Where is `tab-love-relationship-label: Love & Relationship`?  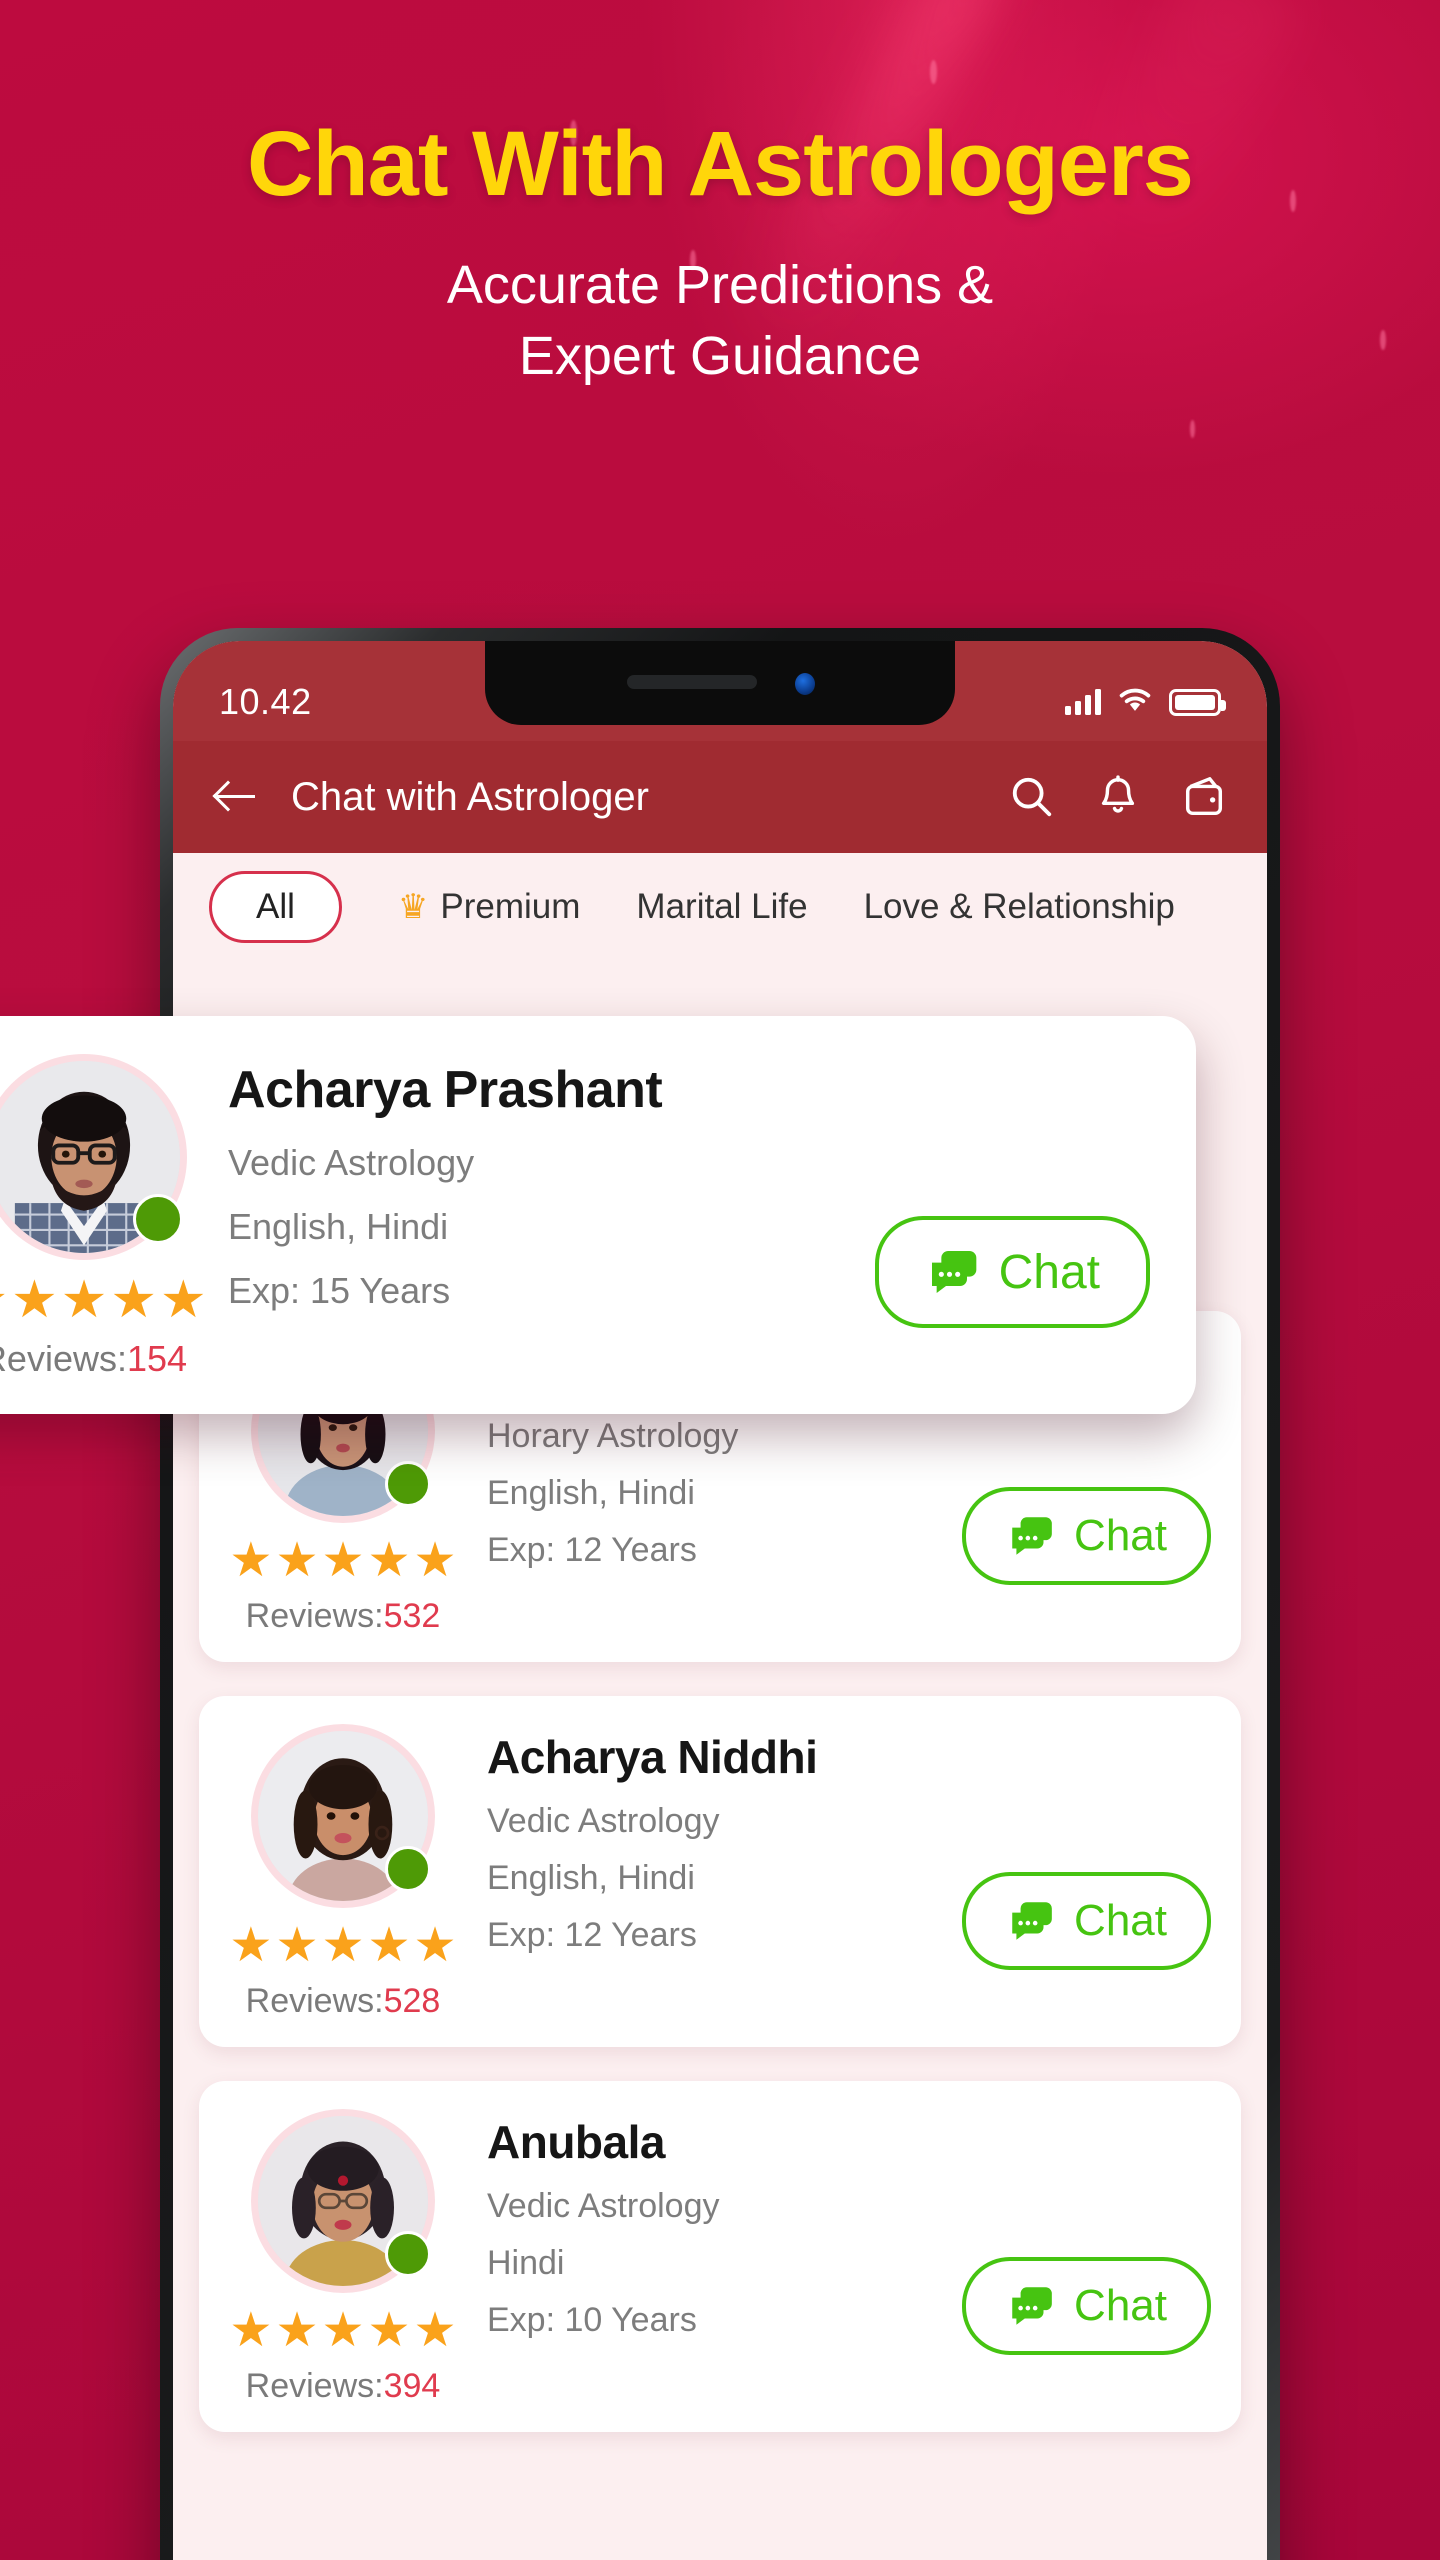
tab-love-relationship-label: Love & Relationship is located at coordinates (1019, 906).